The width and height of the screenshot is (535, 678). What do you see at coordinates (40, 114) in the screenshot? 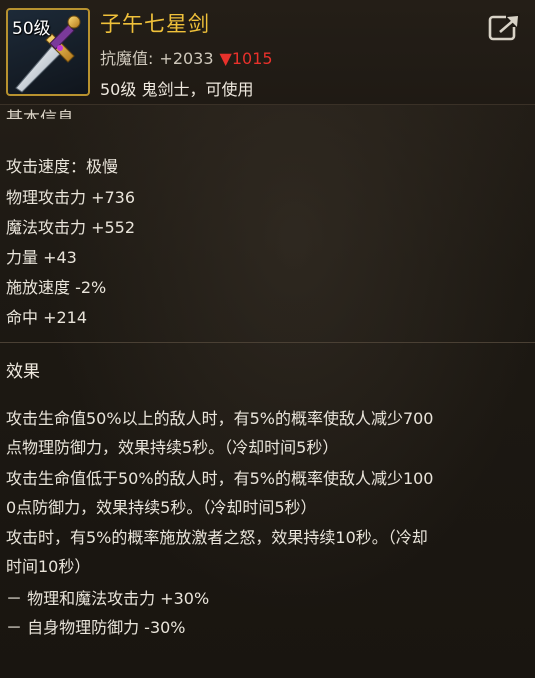
I see `basic-info-heading: 基本信息` at bounding box center [40, 114].